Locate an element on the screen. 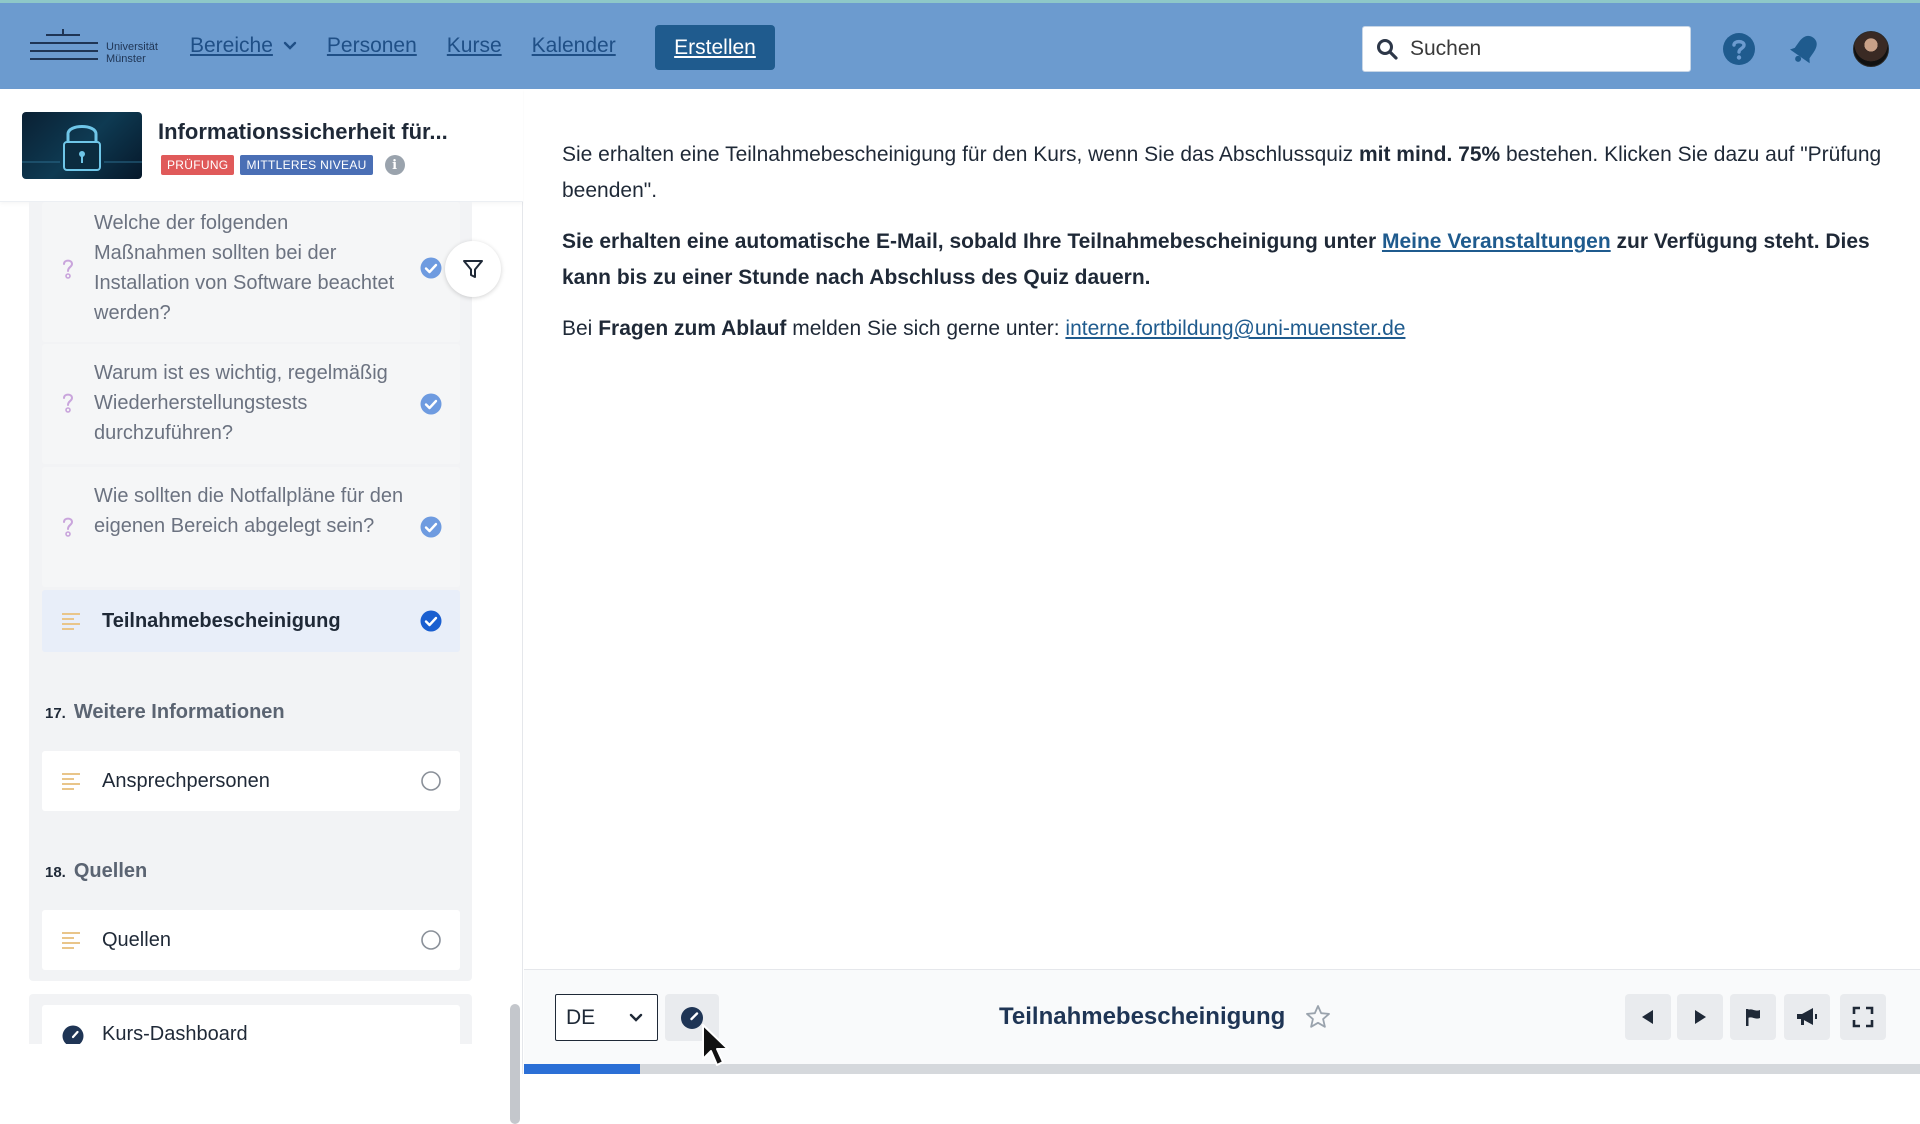 The width and height of the screenshot is (1920, 1124). nav-bereiche-label: Bereiche is located at coordinates (231, 45).